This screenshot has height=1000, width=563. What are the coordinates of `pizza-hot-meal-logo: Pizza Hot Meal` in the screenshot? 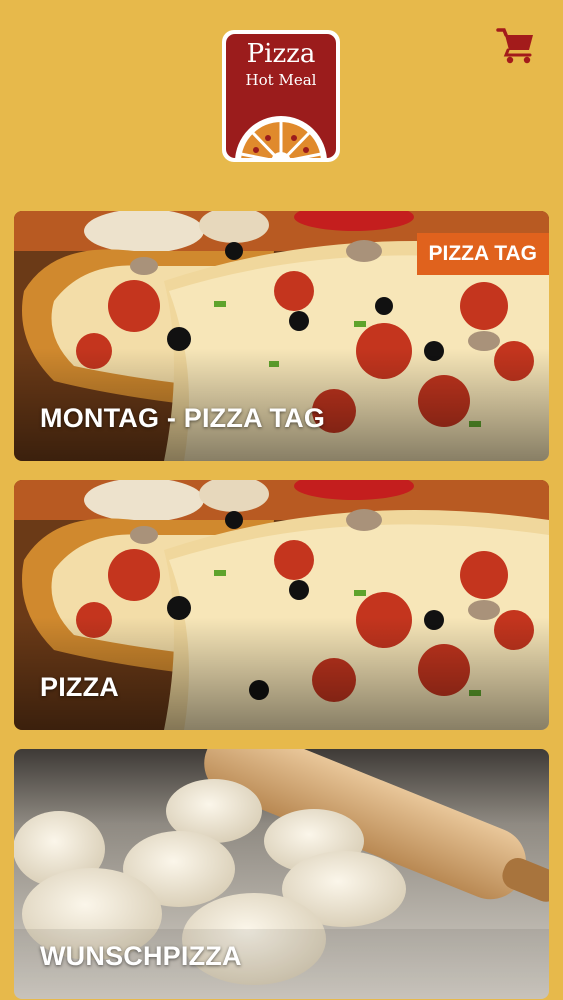 It's located at (281, 96).